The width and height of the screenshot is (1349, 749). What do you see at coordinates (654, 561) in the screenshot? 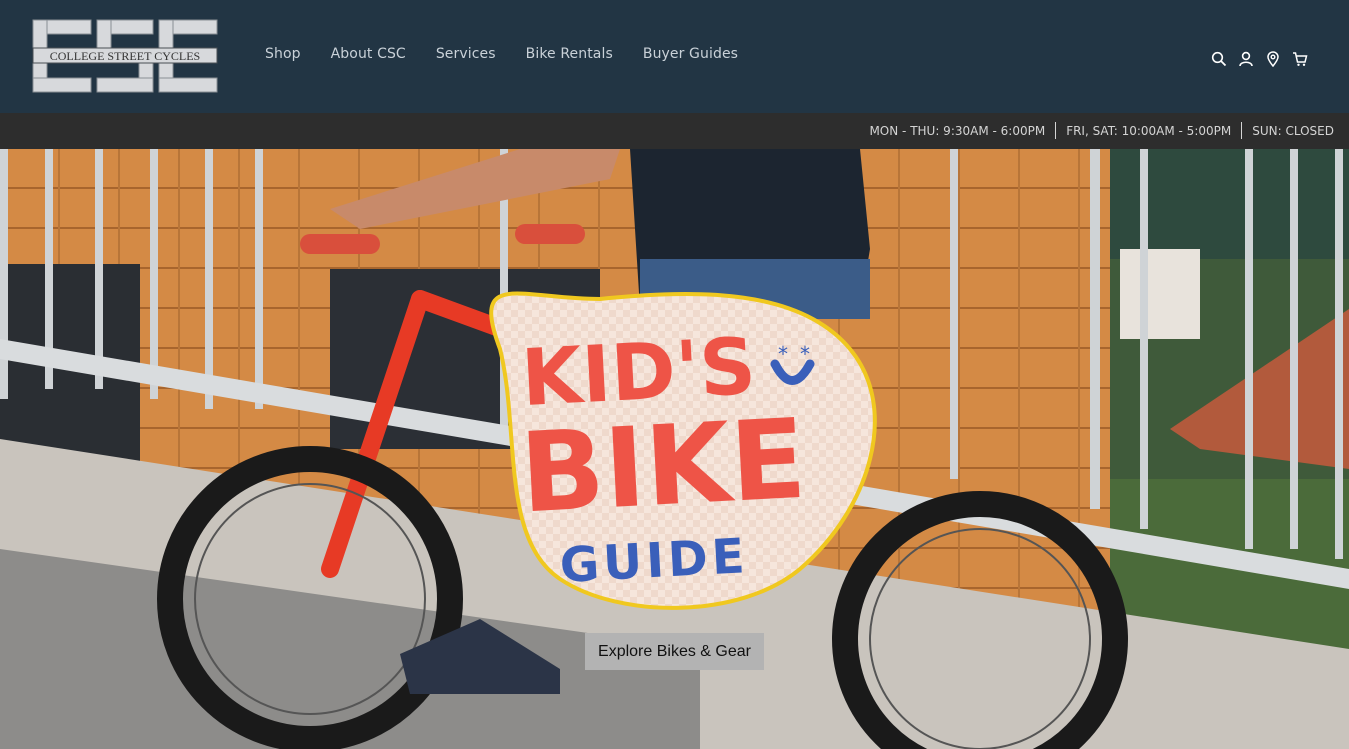
I see `badge-text-guide: GUIDE` at bounding box center [654, 561].